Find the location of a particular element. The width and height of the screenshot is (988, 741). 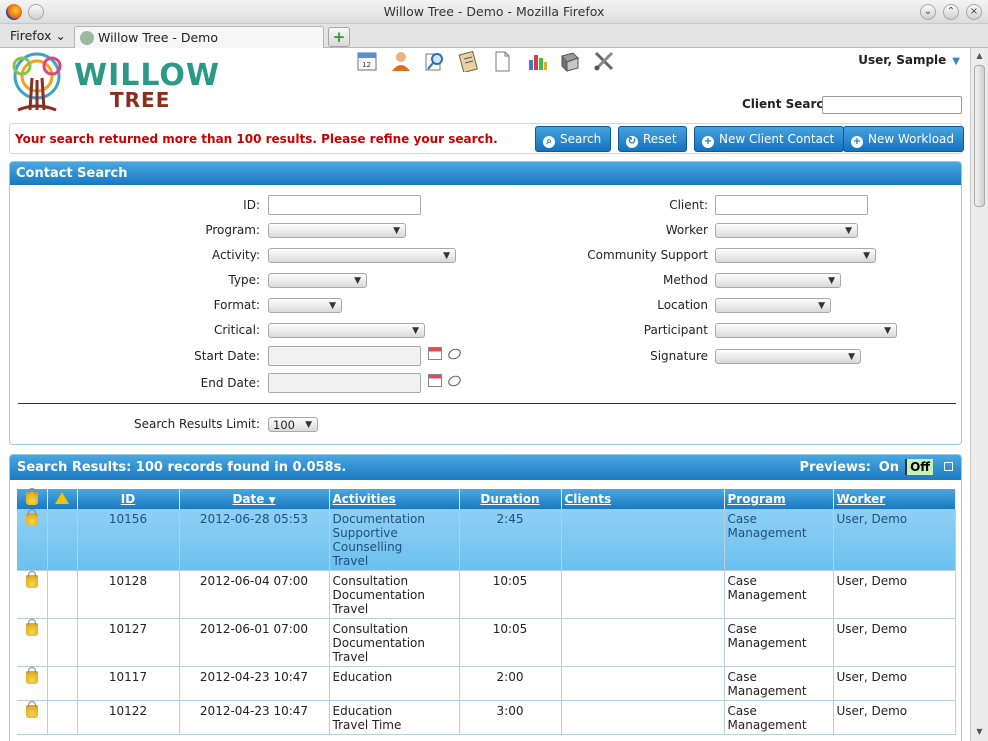

format-label: Format: is located at coordinates (236, 305).